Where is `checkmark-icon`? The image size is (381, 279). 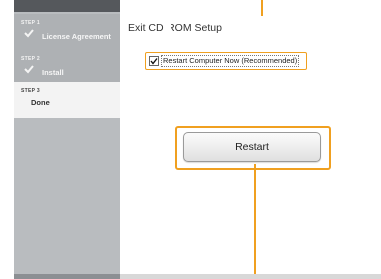
checkmark-icon is located at coordinates (154, 61).